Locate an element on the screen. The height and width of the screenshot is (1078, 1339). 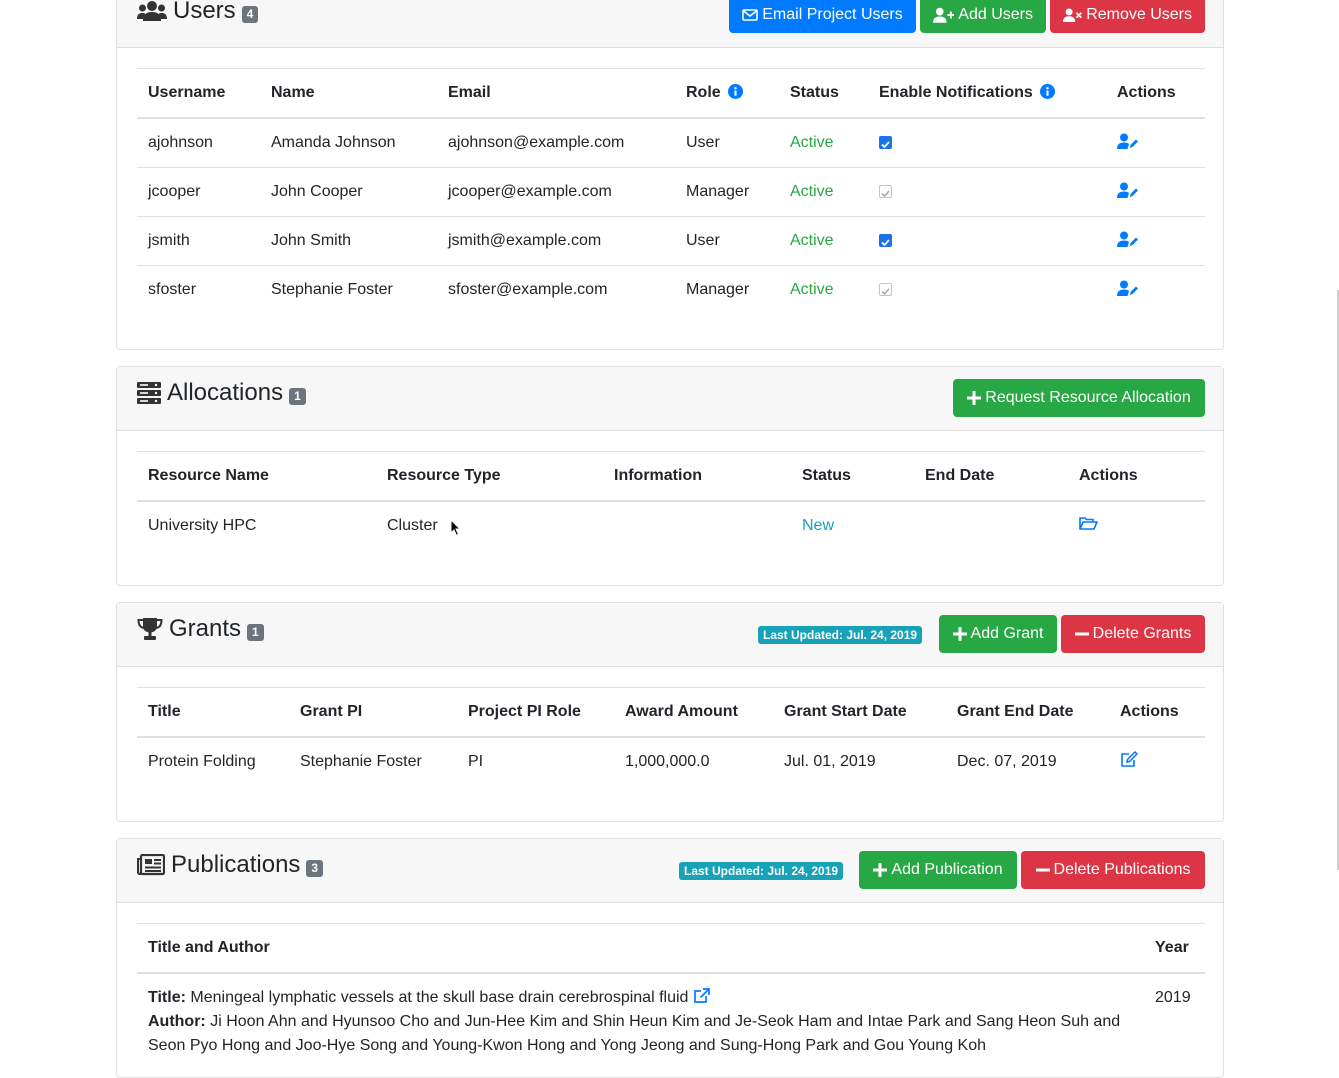
user-plus-icon is located at coordinates (944, 15).